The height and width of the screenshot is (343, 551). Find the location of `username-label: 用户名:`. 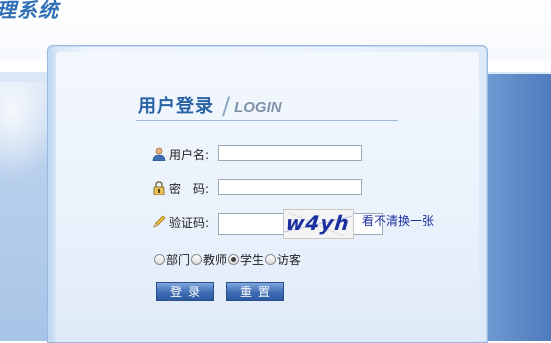

username-label: 用户名: is located at coordinates (189, 154).